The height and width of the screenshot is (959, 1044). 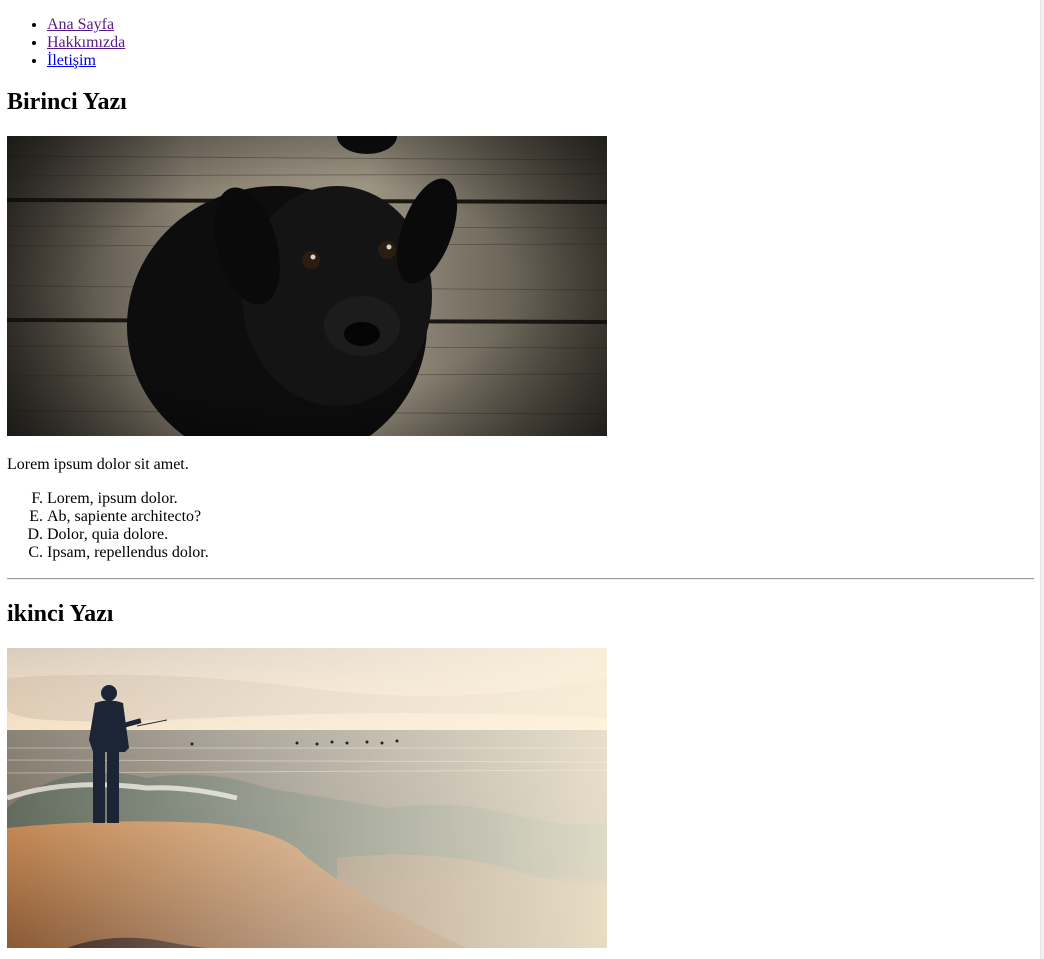 What do you see at coordinates (37, 498) in the screenshot?
I see `list-marker: F.` at bounding box center [37, 498].